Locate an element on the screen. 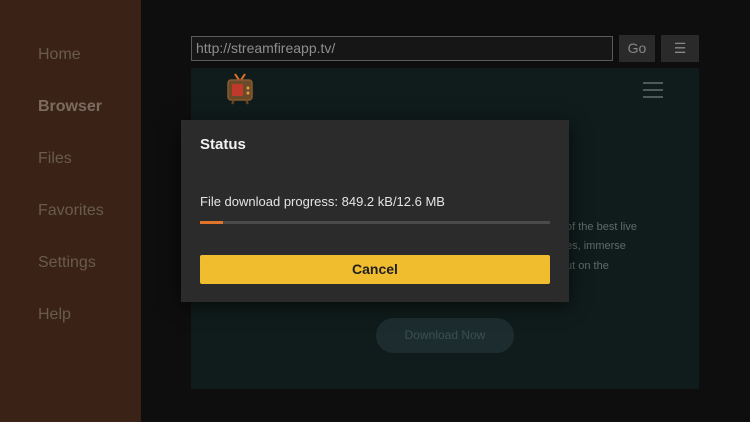 This screenshot has width=750, height=422. progress-text: File download progress: 849.2 kB/12.6 MB is located at coordinates (322, 201).